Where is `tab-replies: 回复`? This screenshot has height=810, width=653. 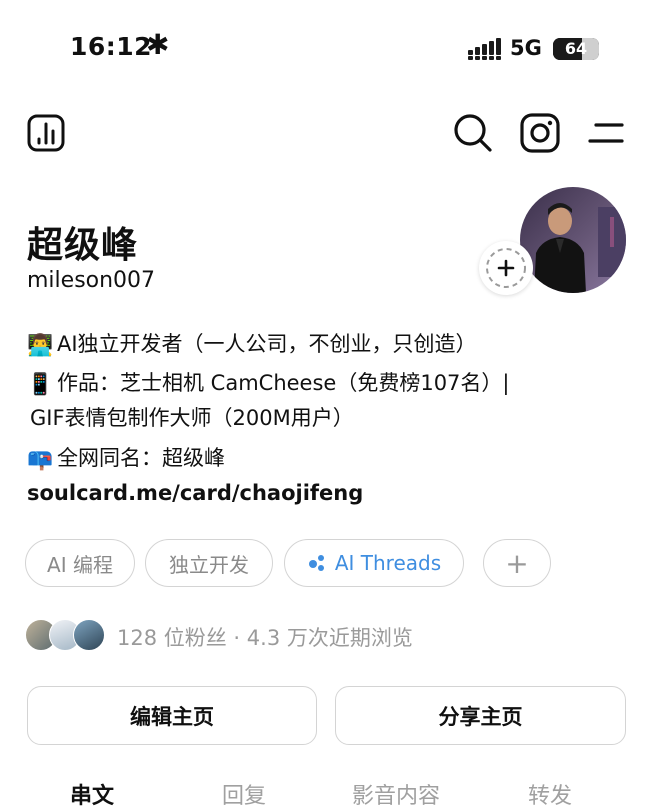 tab-replies: 回复 is located at coordinates (244, 794).